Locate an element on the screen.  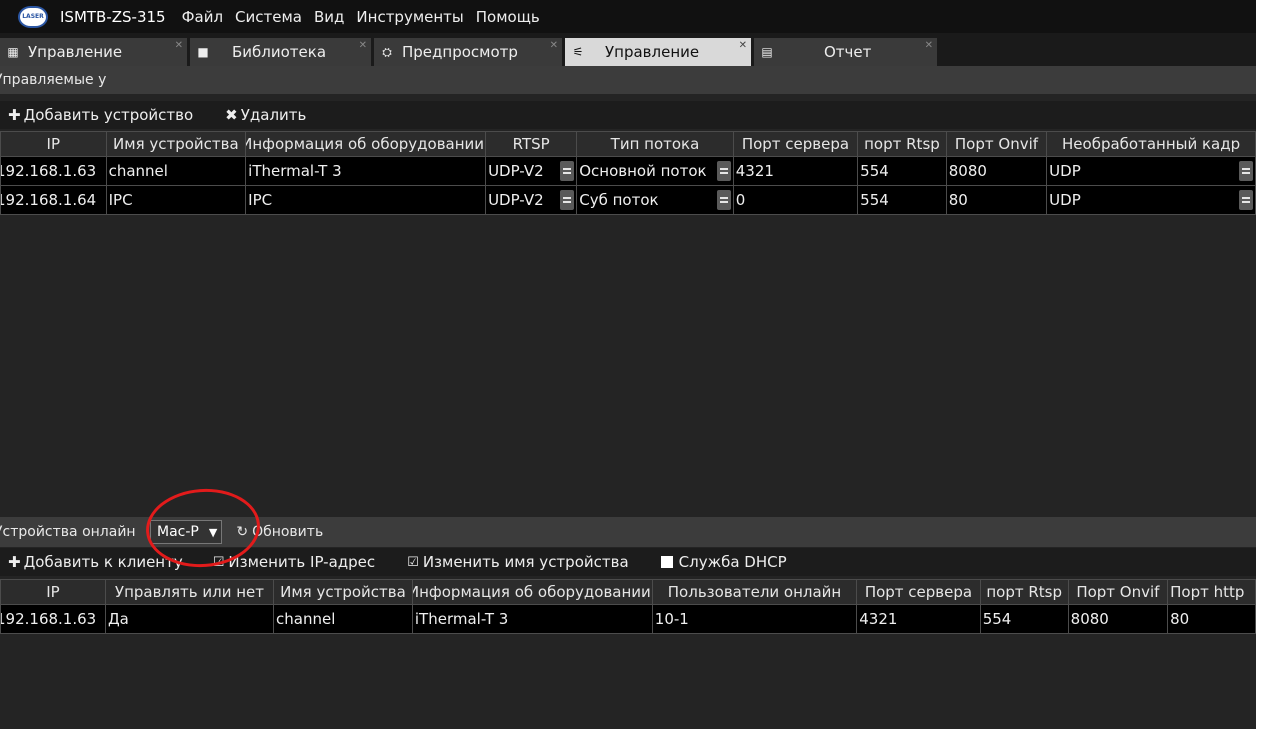
change-name-button: ☑ Изменить имя устройства is located at coordinates (517, 562).